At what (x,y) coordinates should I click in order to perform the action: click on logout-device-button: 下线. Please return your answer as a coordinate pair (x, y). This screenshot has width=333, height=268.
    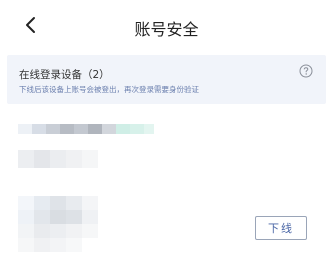
    Looking at the image, I should click on (281, 228).